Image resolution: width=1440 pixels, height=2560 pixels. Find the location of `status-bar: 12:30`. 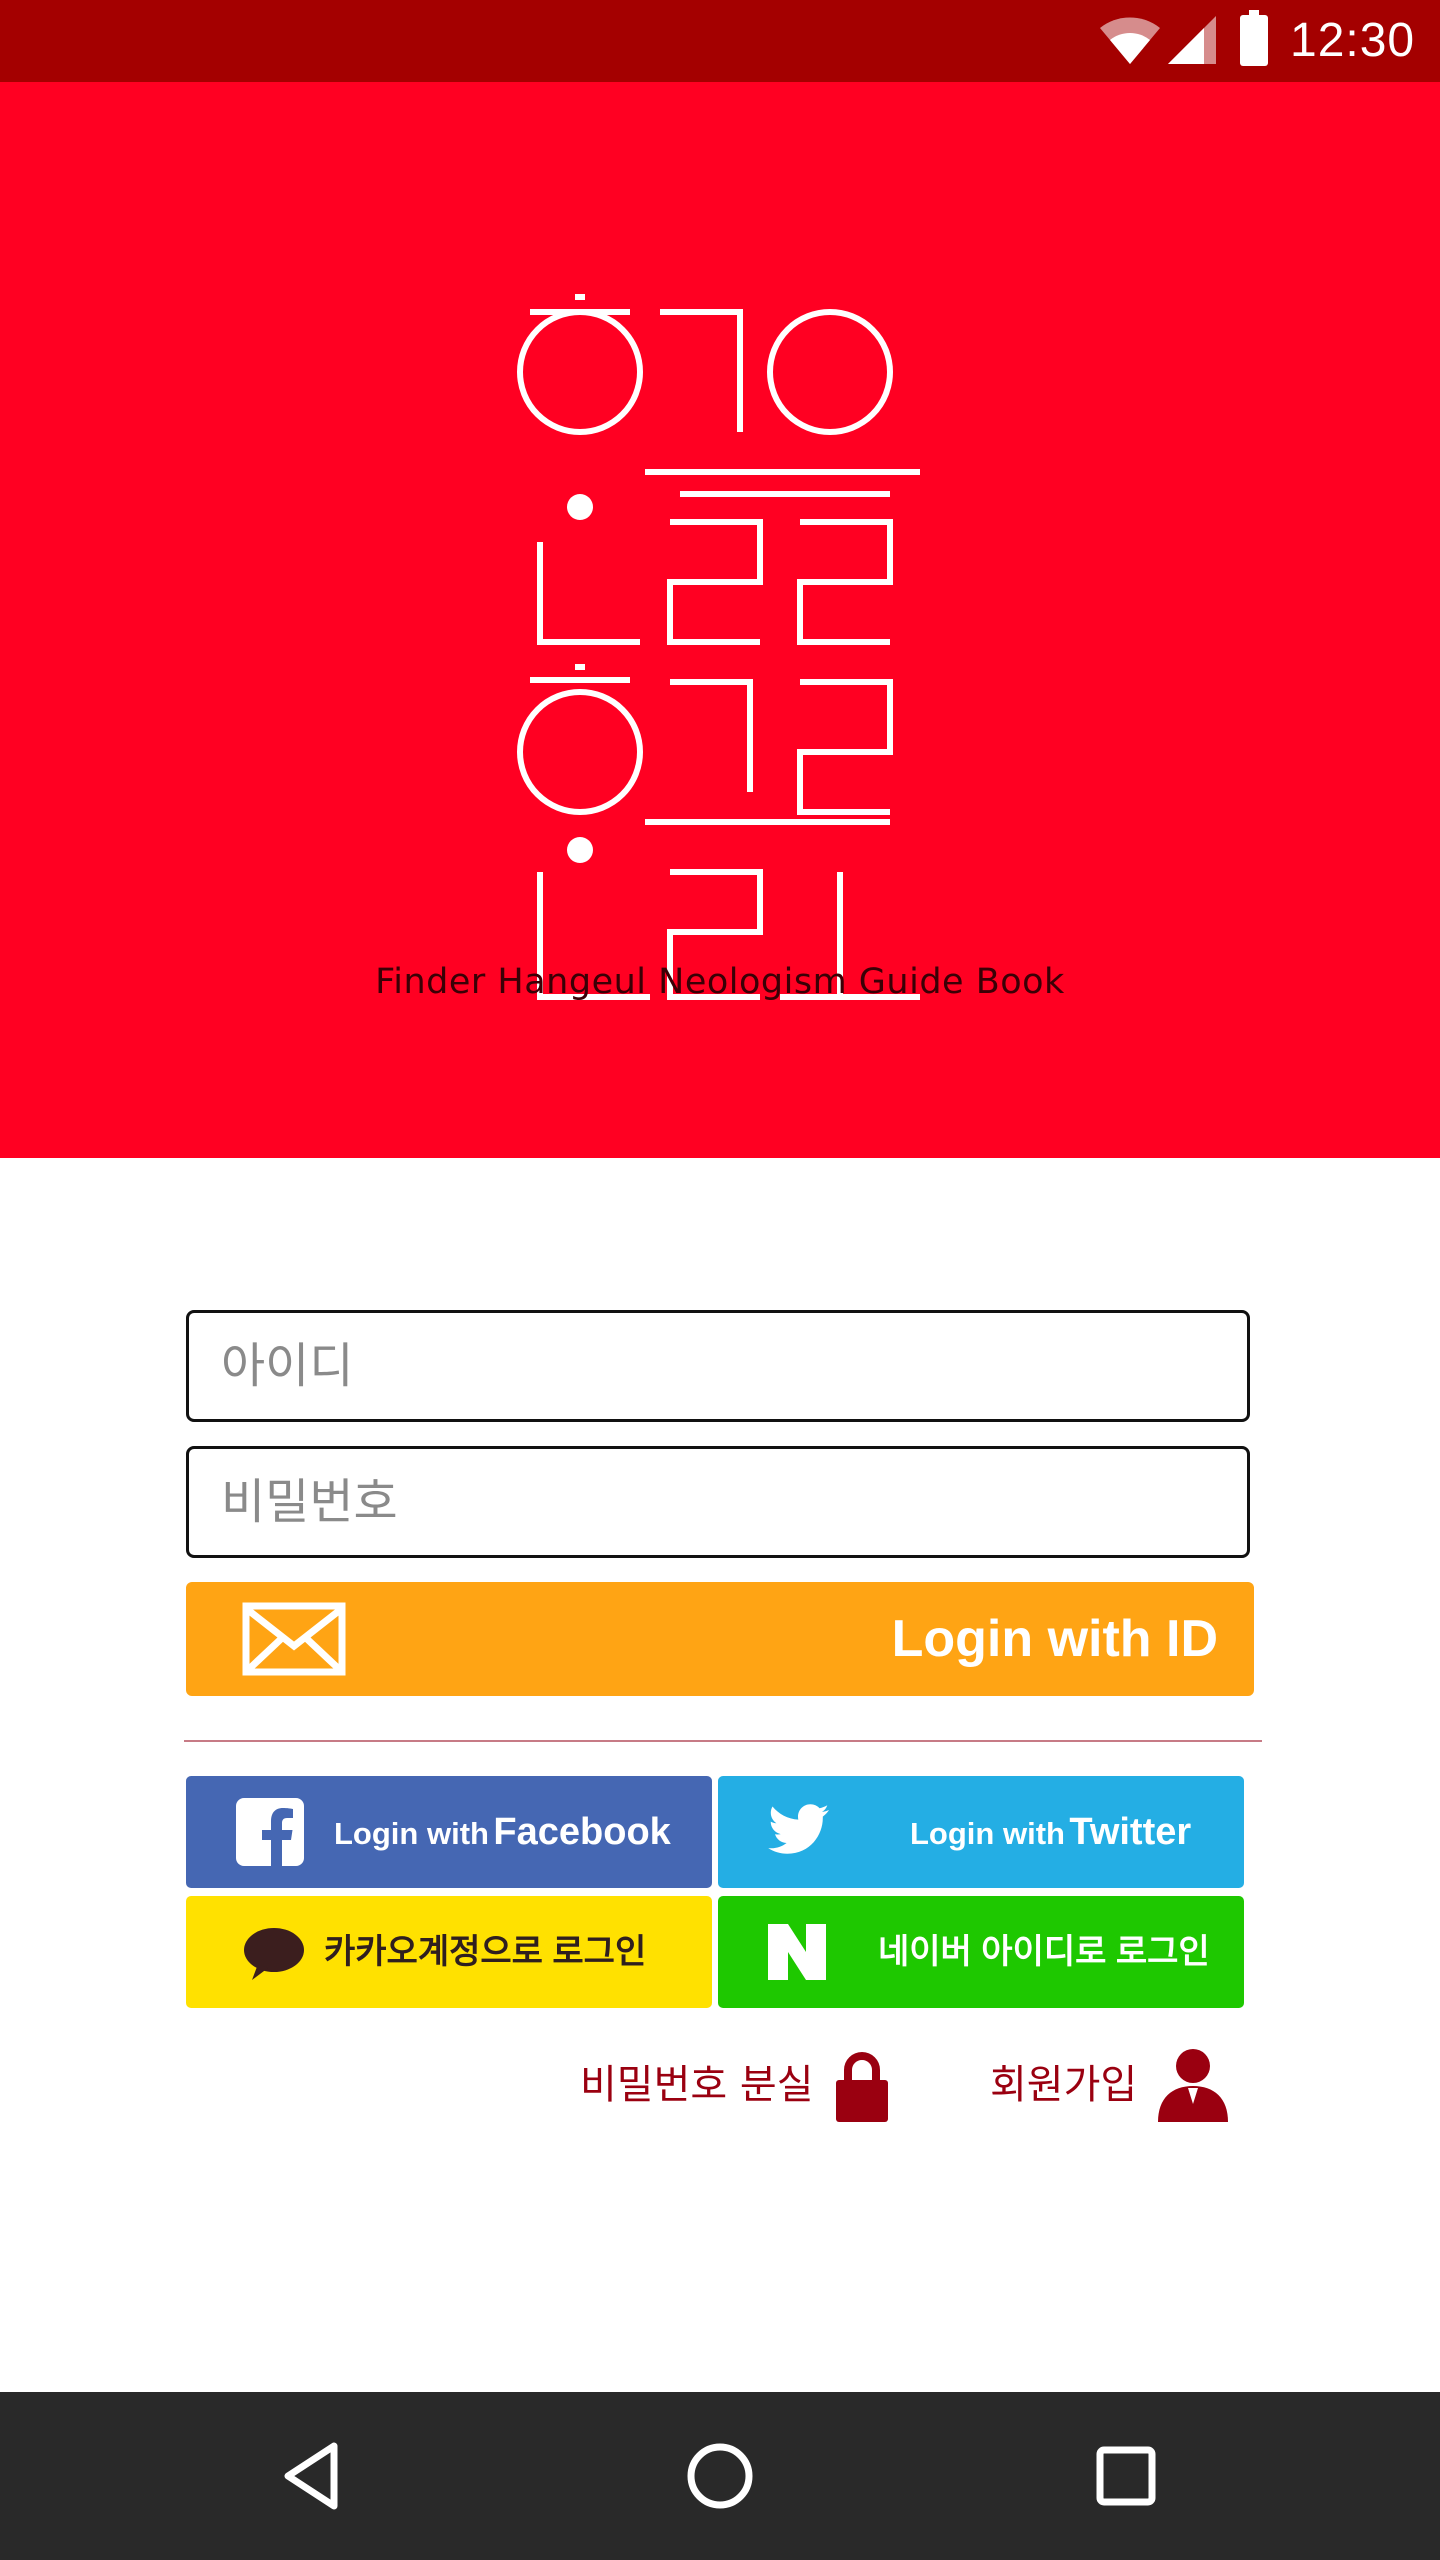

status-bar: 12:30 is located at coordinates (720, 41).